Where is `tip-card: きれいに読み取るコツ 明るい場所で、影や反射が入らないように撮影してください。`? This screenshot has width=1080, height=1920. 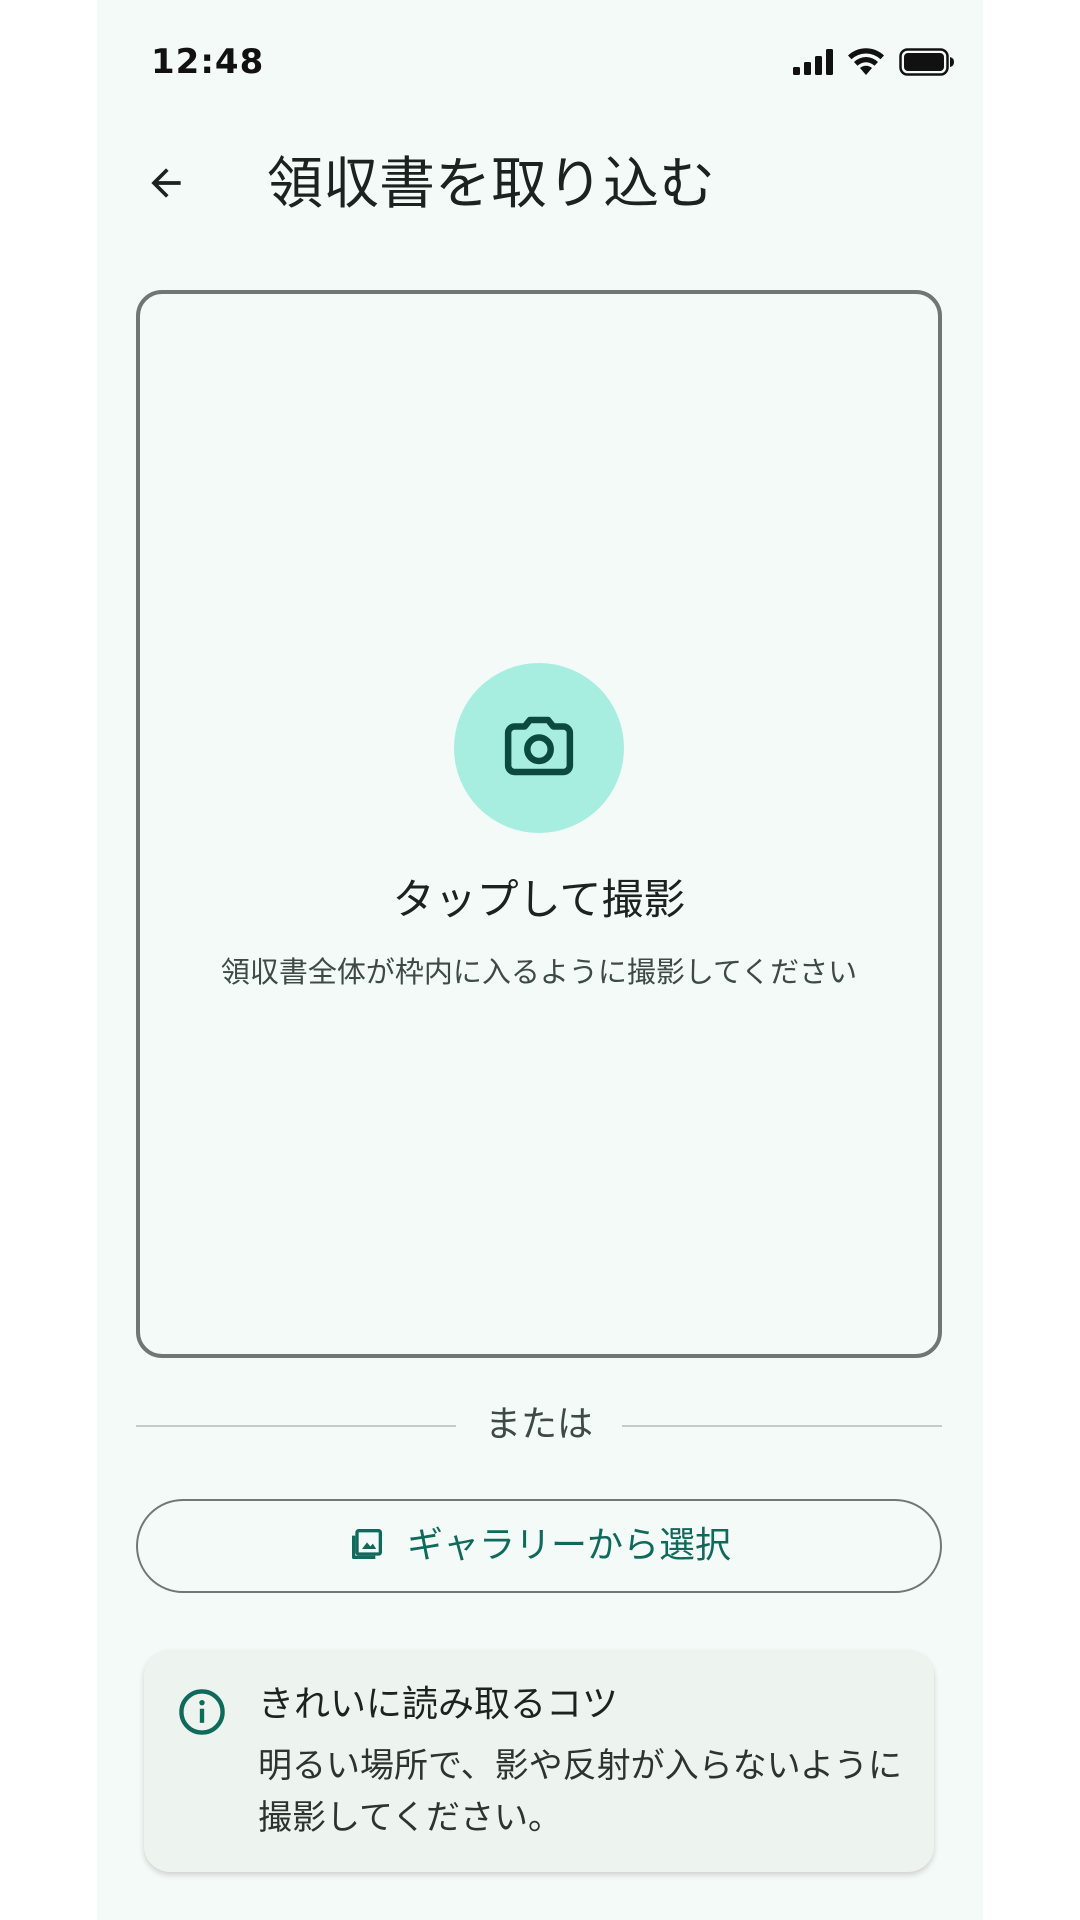 tip-card: きれいに読み取るコツ 明るい場所で、影や反射が入らないように撮影してください。 is located at coordinates (539, 1761).